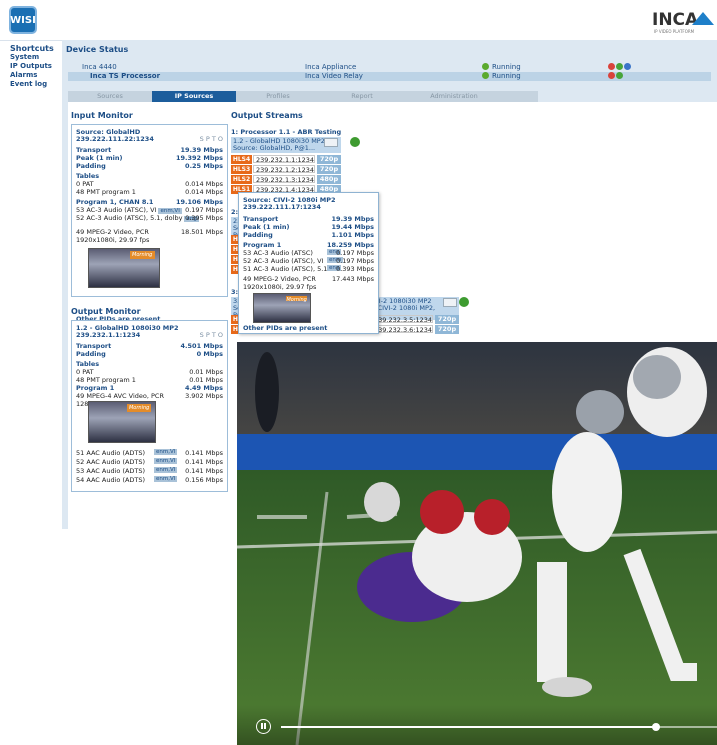  I want to click on tooltip-stat-label: 49 MPEG-2 Video, PCR, so click(279, 279).